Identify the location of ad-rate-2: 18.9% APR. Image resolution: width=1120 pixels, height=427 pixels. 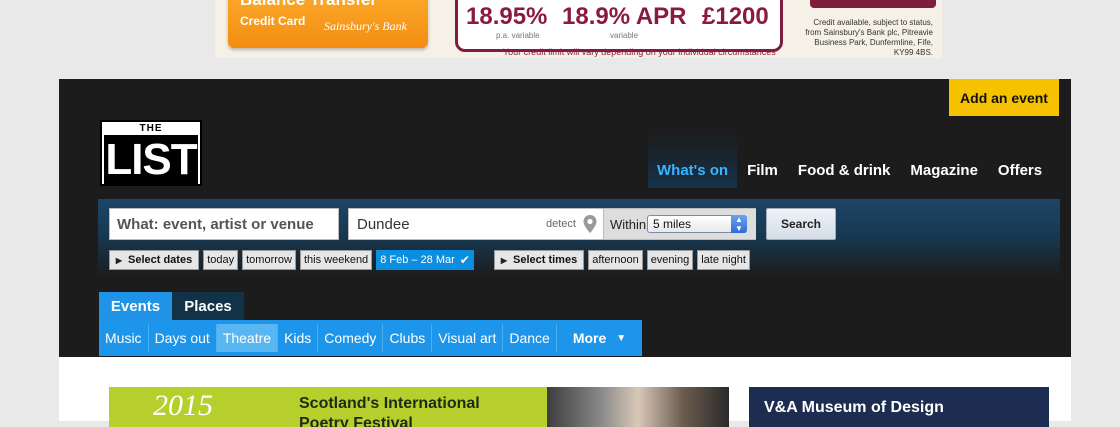
(624, 16).